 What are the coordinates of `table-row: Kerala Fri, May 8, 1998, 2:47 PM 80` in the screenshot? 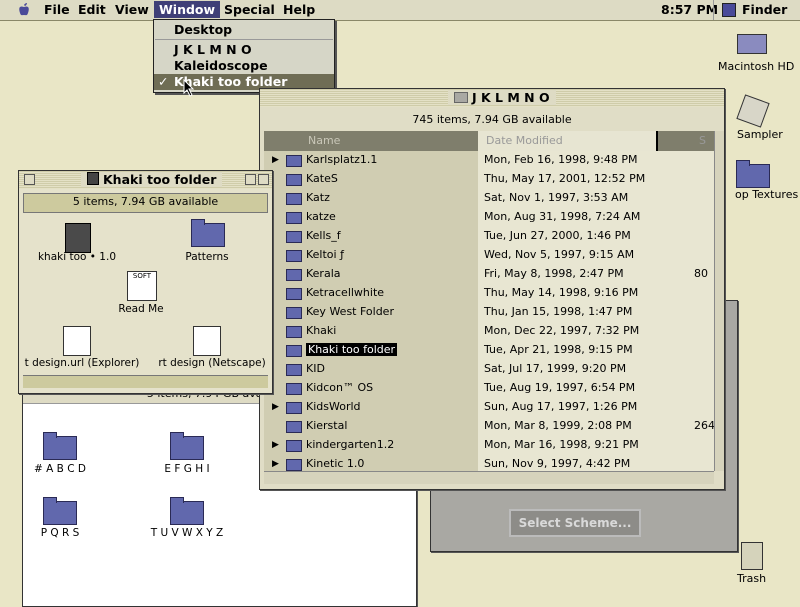 It's located at (489, 274).